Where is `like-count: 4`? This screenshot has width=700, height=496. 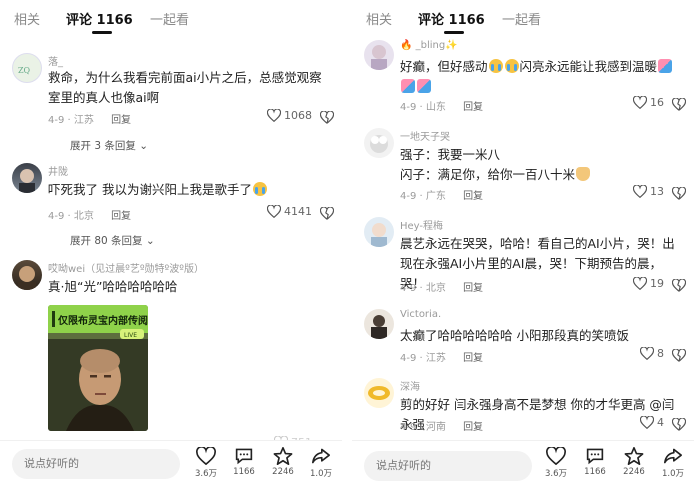 like-count: 4 is located at coordinates (660, 422).